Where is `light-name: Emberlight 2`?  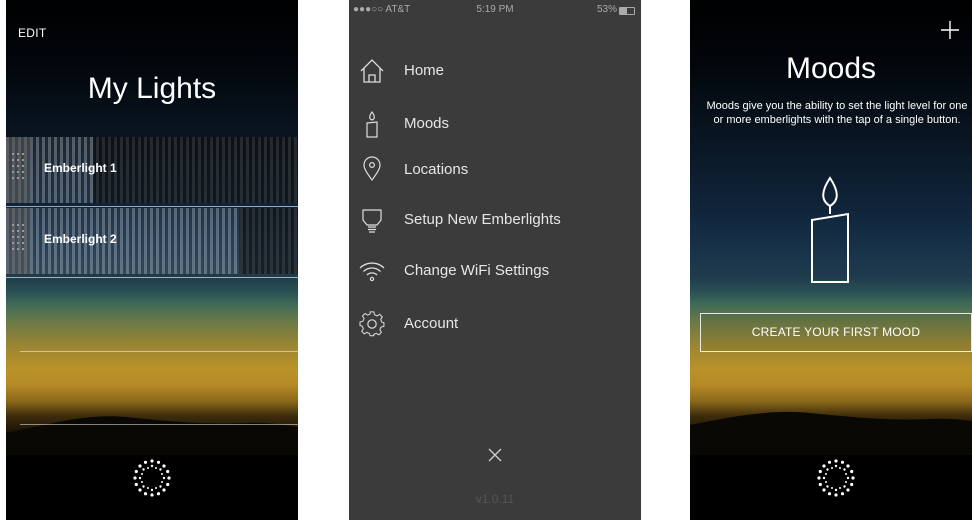
light-name: Emberlight 2 is located at coordinates (80, 239).